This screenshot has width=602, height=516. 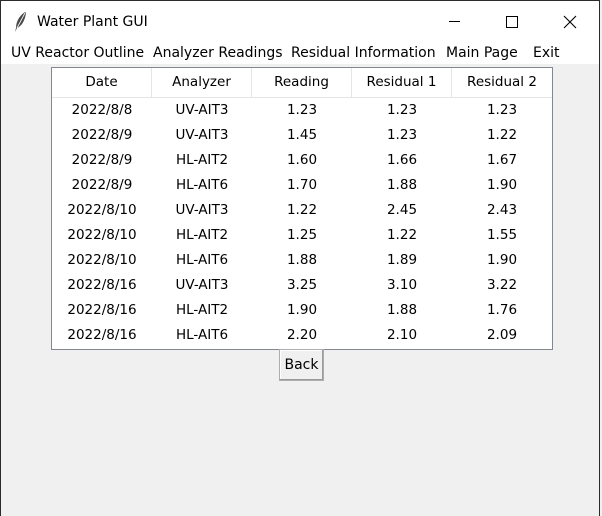 What do you see at coordinates (402, 210) in the screenshot?
I see `cell-residual-1: 2.45` at bounding box center [402, 210].